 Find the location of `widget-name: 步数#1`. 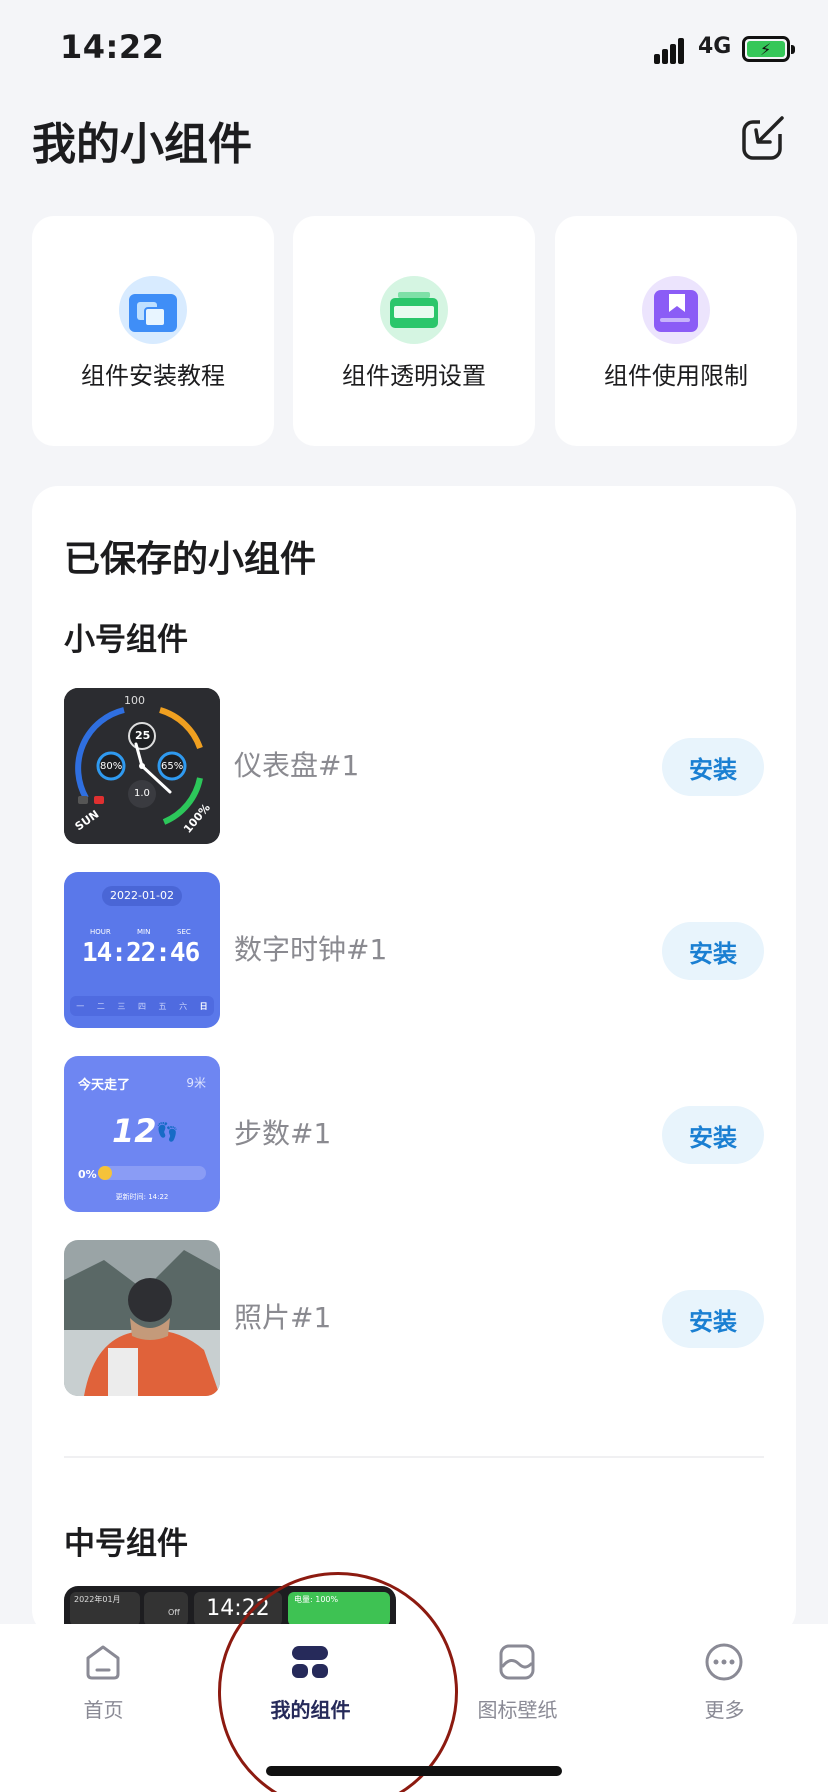

widget-name: 步数#1 is located at coordinates (283, 1133).